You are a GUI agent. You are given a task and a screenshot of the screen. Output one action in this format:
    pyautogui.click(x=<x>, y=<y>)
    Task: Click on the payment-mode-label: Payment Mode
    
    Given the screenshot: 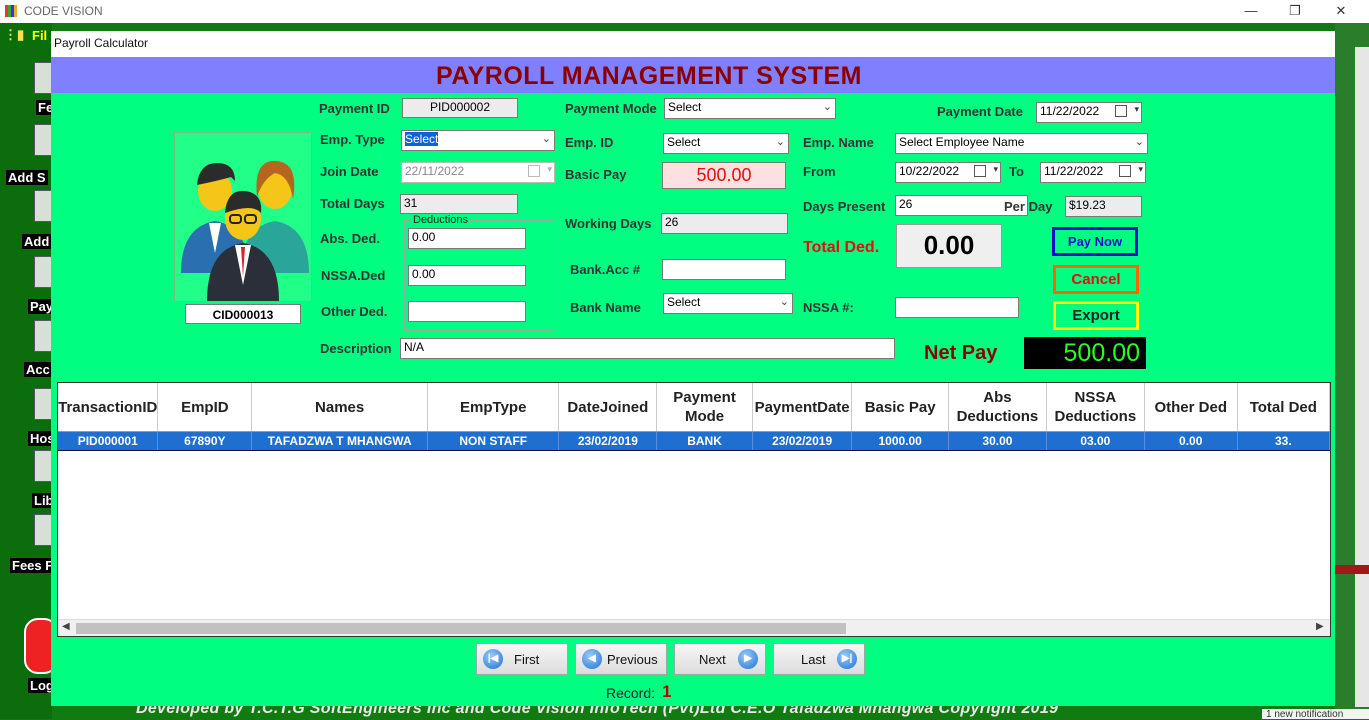 What is the action you would take?
    pyautogui.click(x=611, y=108)
    